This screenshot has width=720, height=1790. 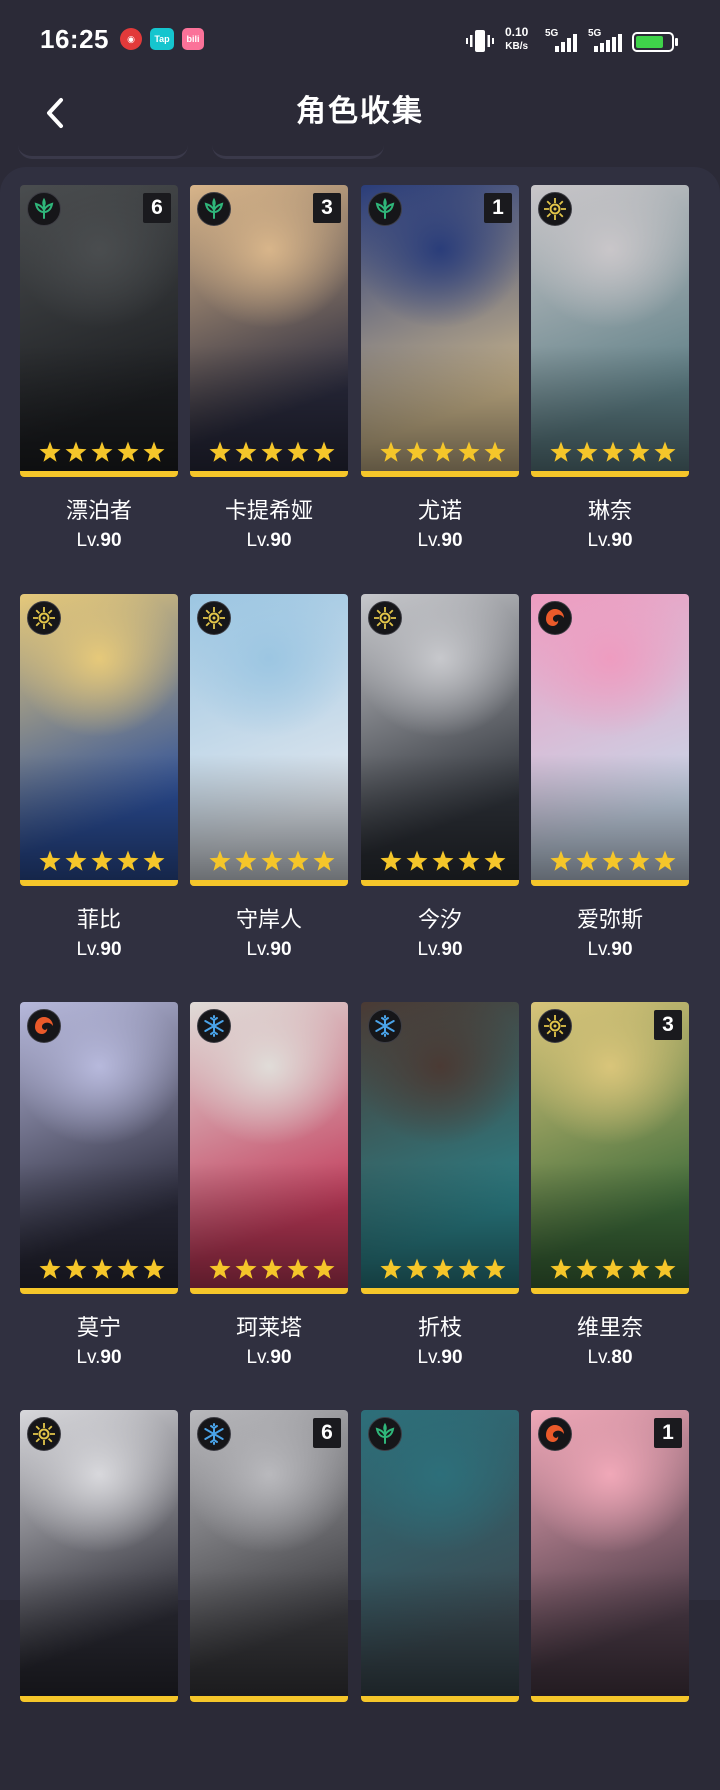 I want to click on character-portrait: 6, so click(x=99, y=331).